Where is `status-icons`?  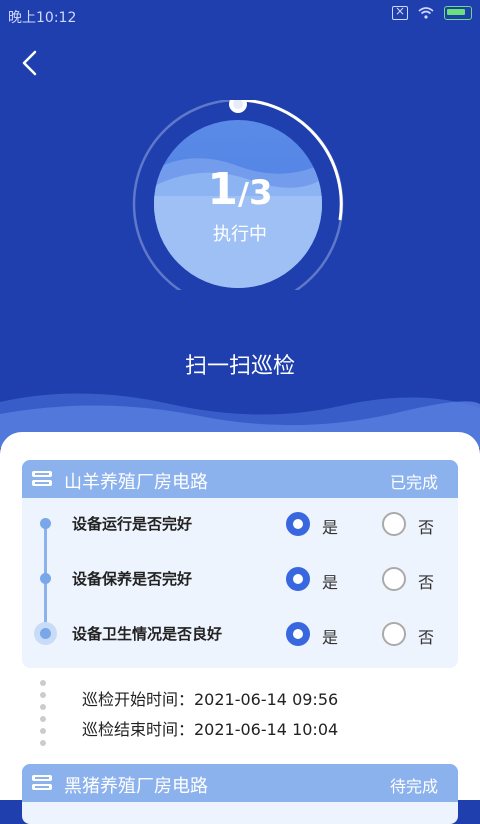 status-icons is located at coordinates (432, 12).